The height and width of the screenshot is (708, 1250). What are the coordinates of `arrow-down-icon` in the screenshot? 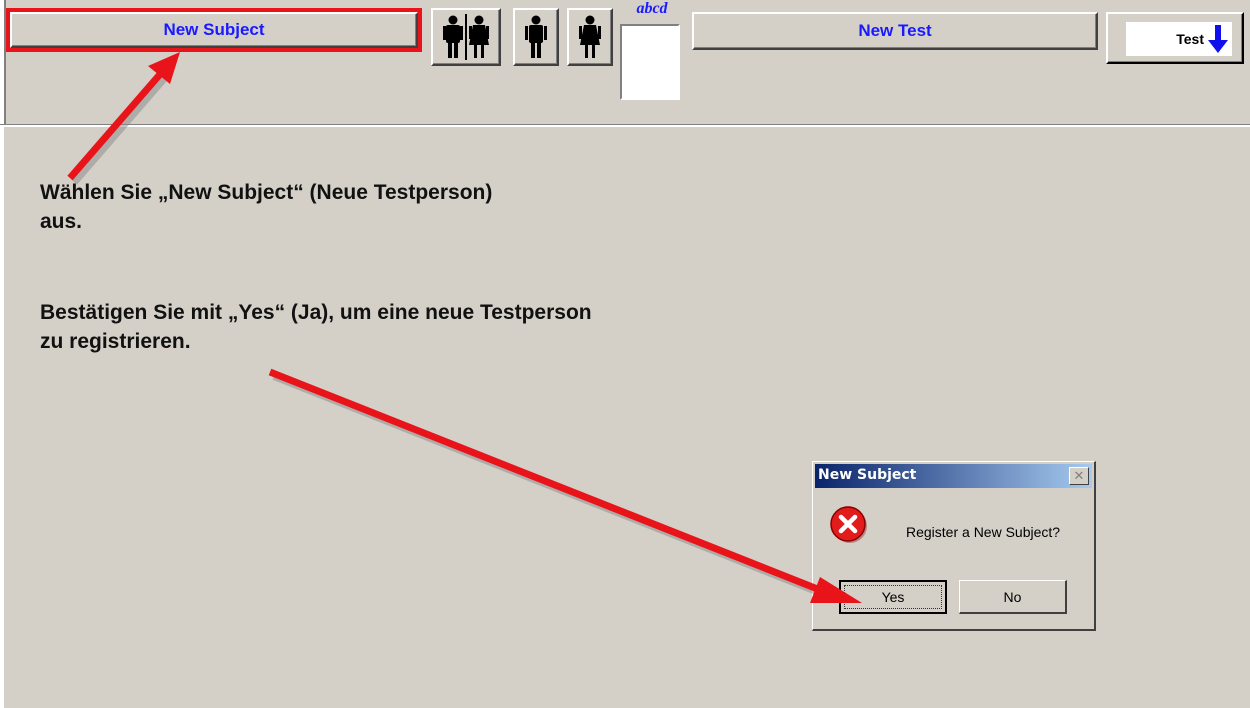 It's located at (1218, 39).